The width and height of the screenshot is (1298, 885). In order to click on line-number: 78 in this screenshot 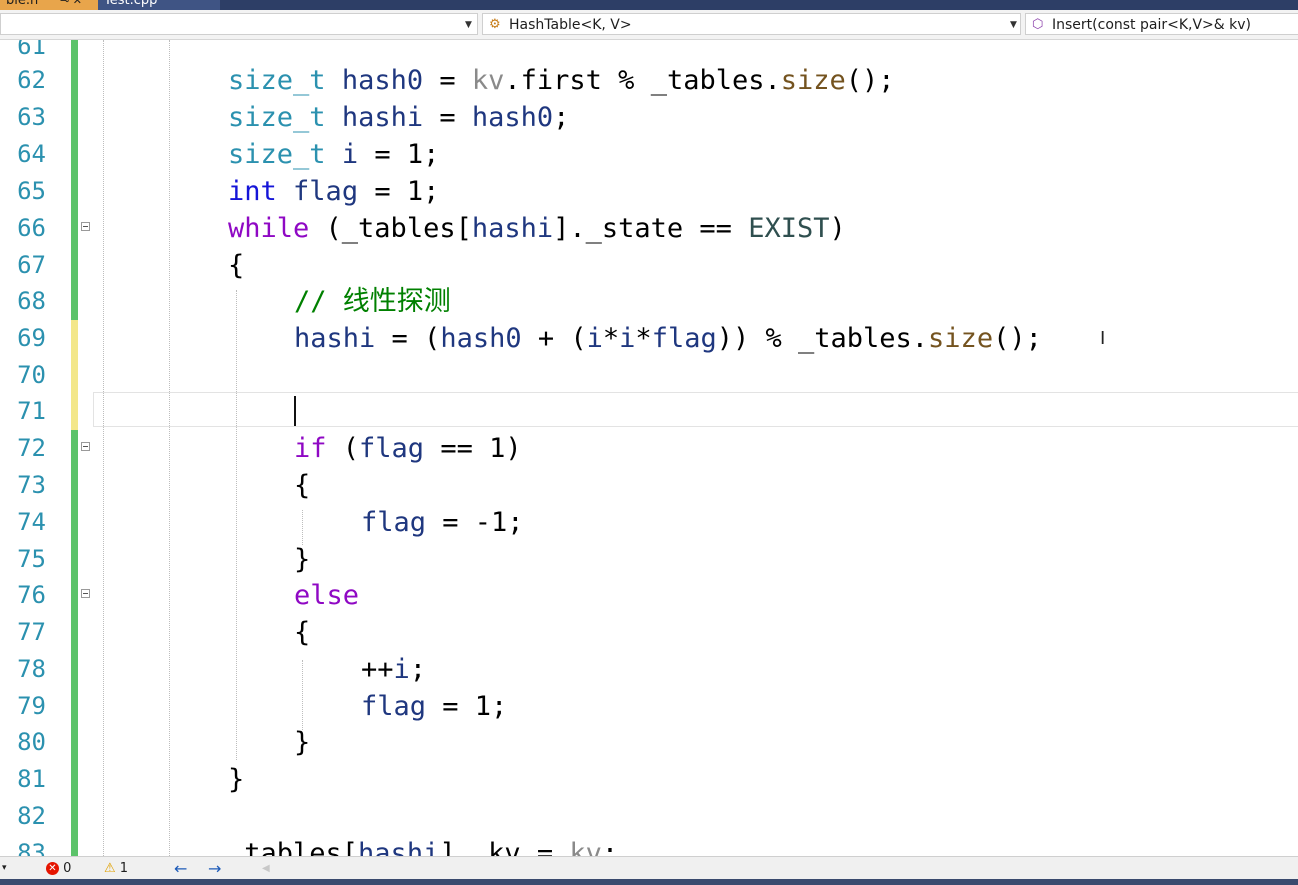, I will do `click(31, 669)`.